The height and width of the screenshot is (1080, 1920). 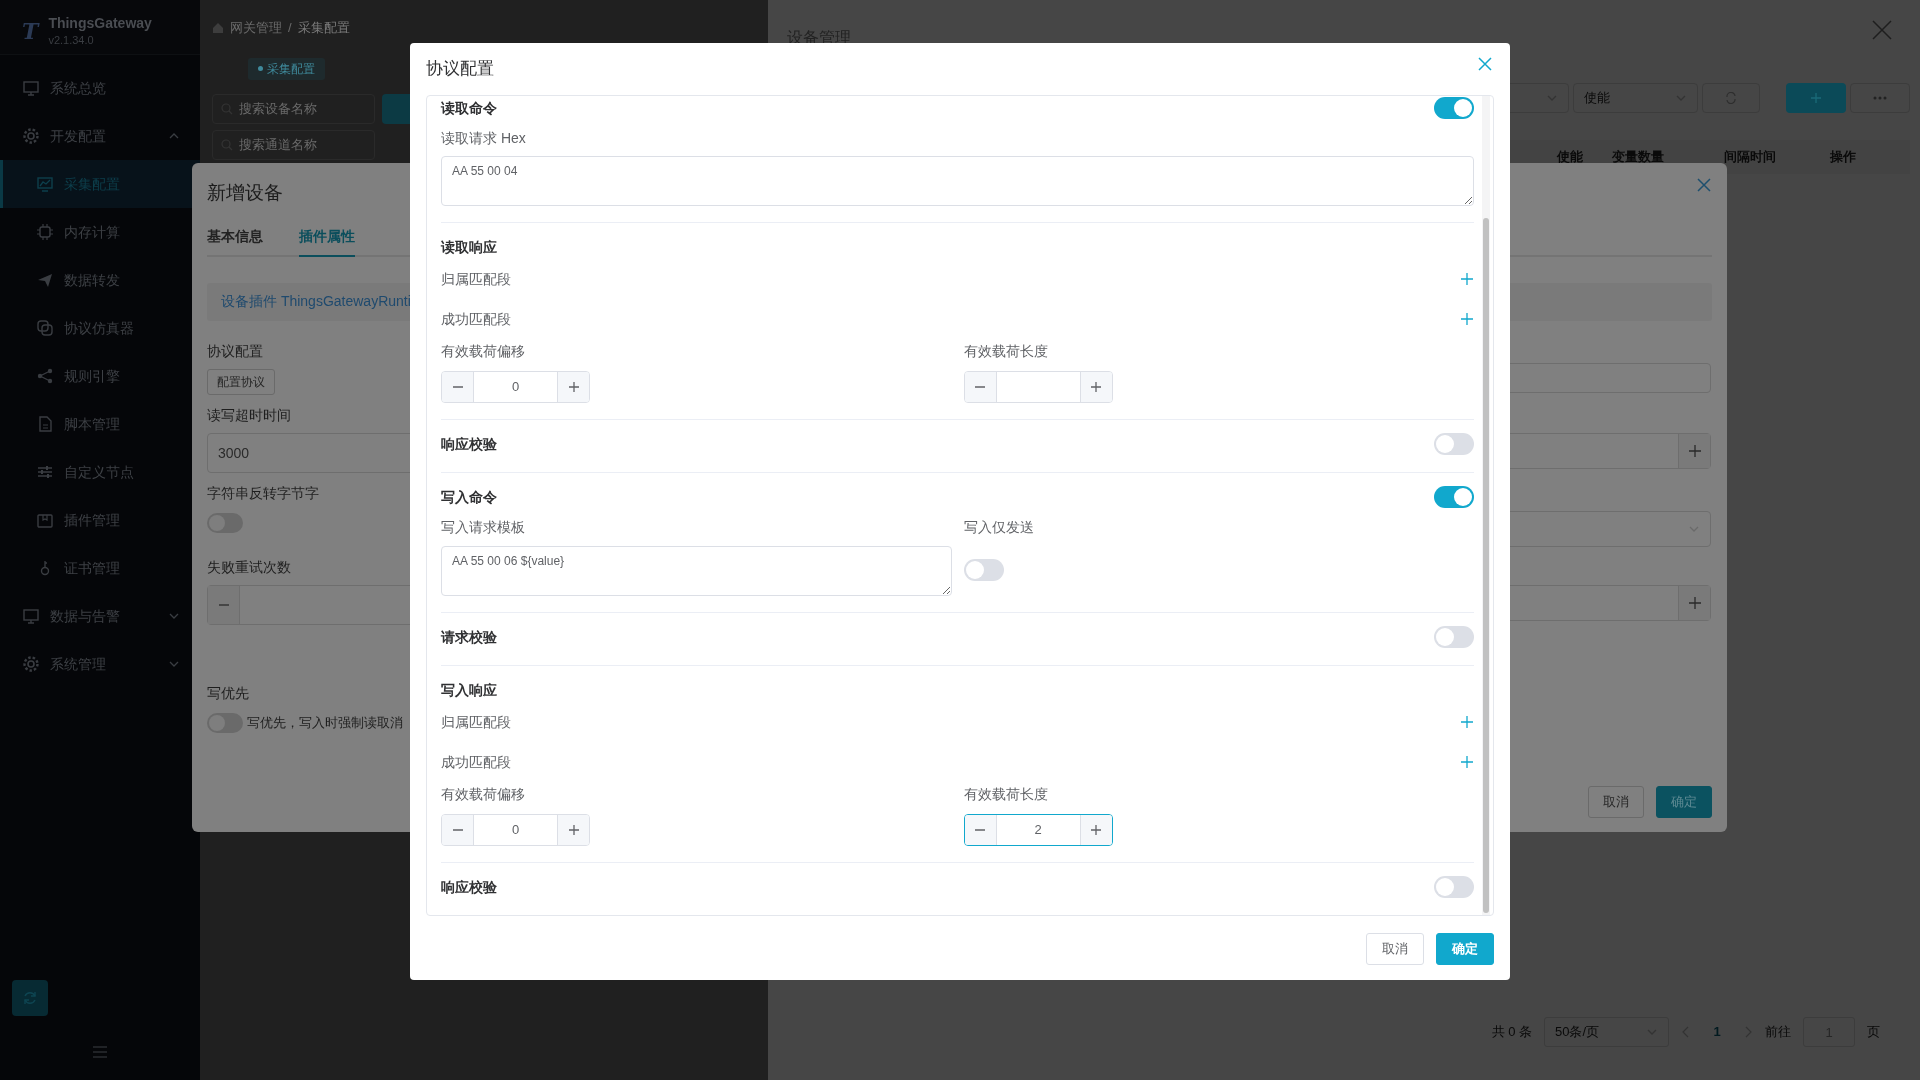 What do you see at coordinates (1038, 830) in the screenshot?
I see `number-input: 2` at bounding box center [1038, 830].